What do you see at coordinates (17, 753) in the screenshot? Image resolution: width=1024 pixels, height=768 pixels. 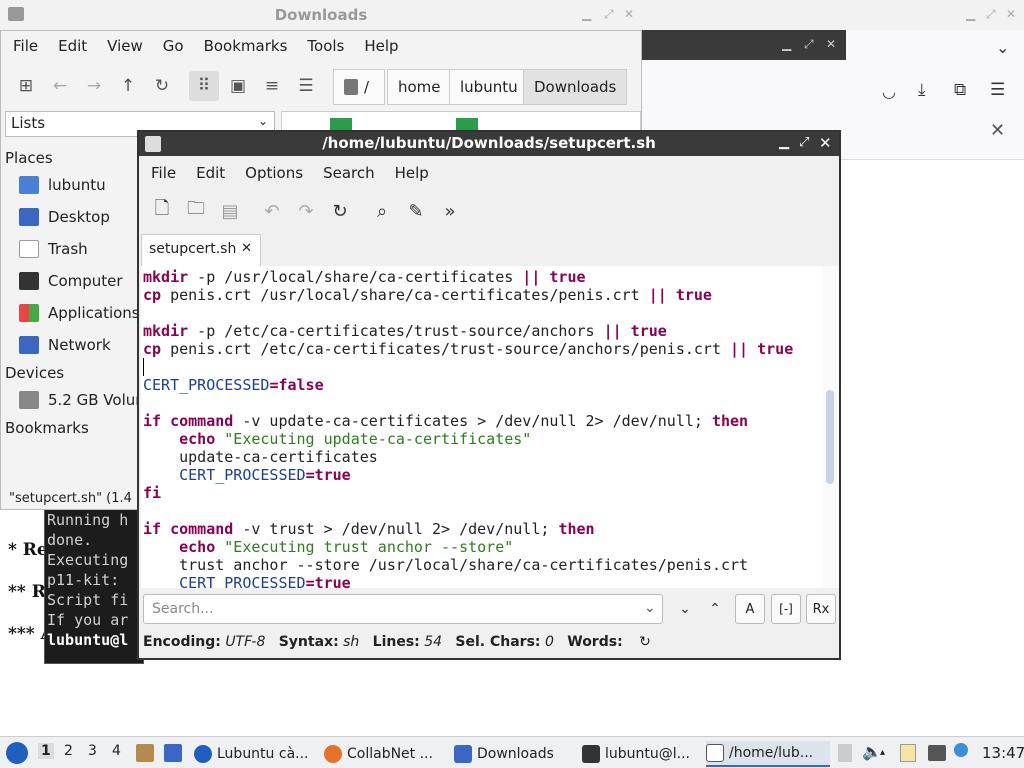 I see `start-menu-icon` at bounding box center [17, 753].